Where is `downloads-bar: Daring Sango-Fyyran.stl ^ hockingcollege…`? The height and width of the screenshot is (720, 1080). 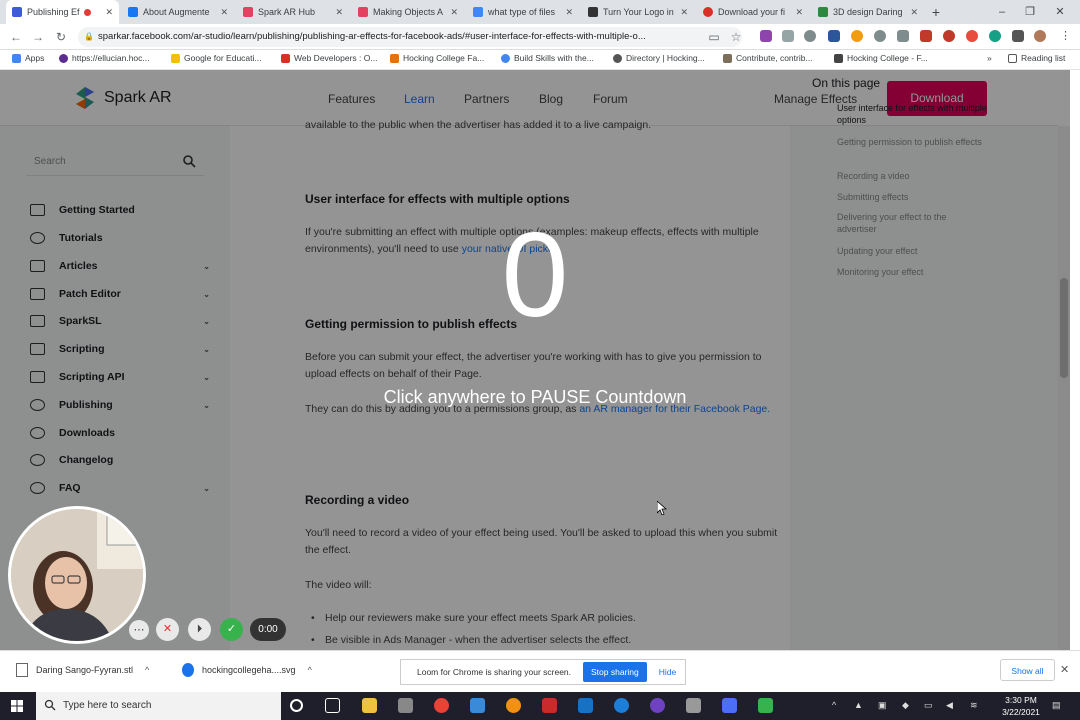 downloads-bar: Daring Sango-Fyyran.stl ^ hockingcollege… is located at coordinates (540, 671).